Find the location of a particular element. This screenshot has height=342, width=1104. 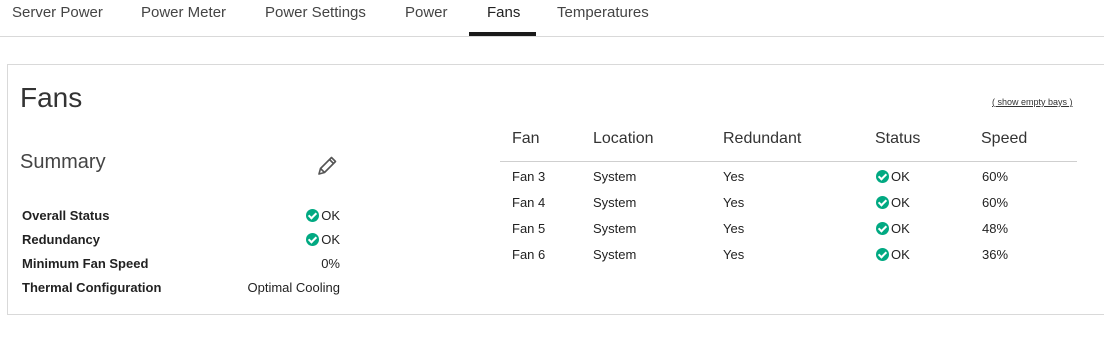

summary-label: Thermal Configuration is located at coordinates (92, 287).